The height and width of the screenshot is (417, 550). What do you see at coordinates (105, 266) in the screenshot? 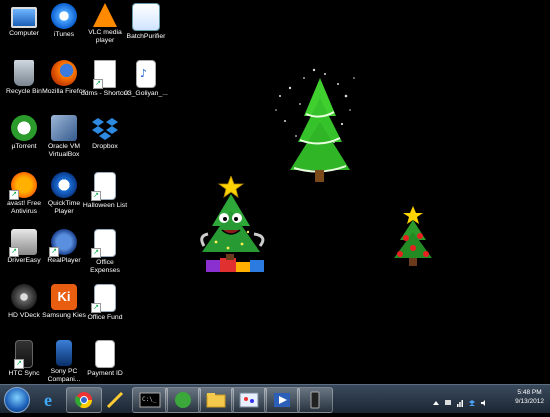
I see `icon-label: Office Expenses` at bounding box center [105, 266].